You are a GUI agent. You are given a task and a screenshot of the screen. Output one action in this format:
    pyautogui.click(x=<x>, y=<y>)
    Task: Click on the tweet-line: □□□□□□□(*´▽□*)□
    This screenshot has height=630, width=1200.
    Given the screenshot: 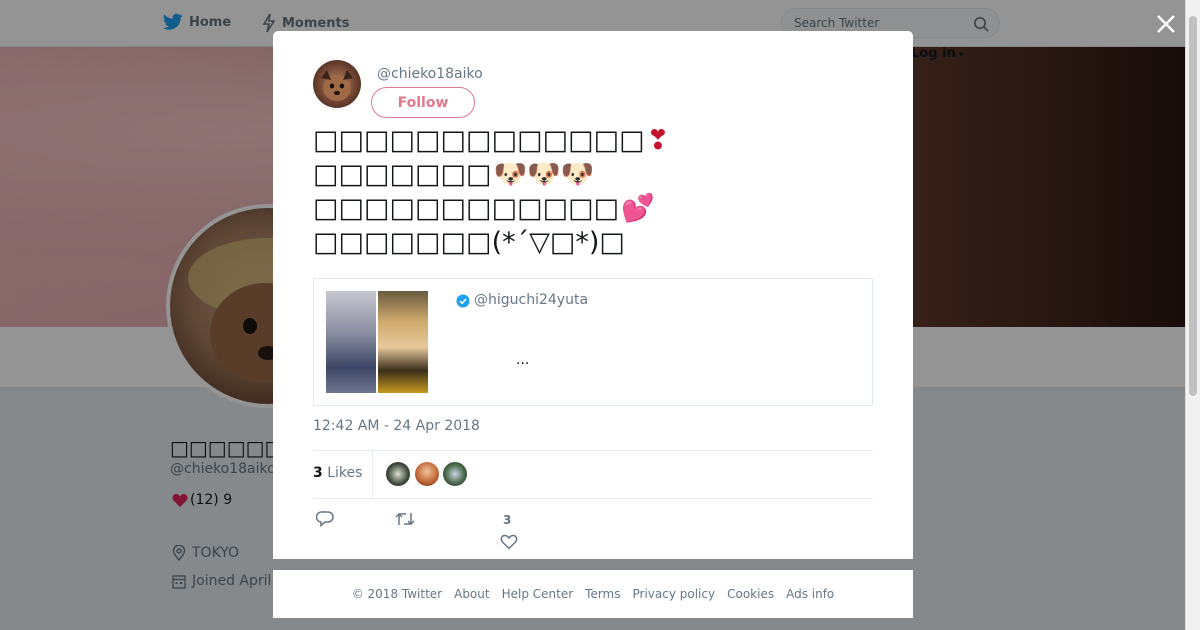 What is the action you would take?
    pyautogui.click(x=491, y=243)
    